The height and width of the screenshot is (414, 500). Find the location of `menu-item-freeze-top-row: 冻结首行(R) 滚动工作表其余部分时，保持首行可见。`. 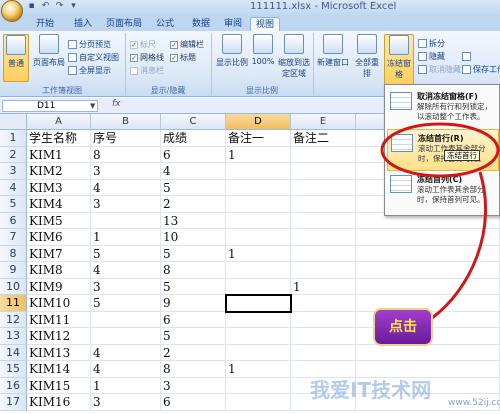

menu-item-freeze-top-row: 冻结首行(R) 滚动工作表其余部分时，保持首行可见。 is located at coordinates (443, 150).